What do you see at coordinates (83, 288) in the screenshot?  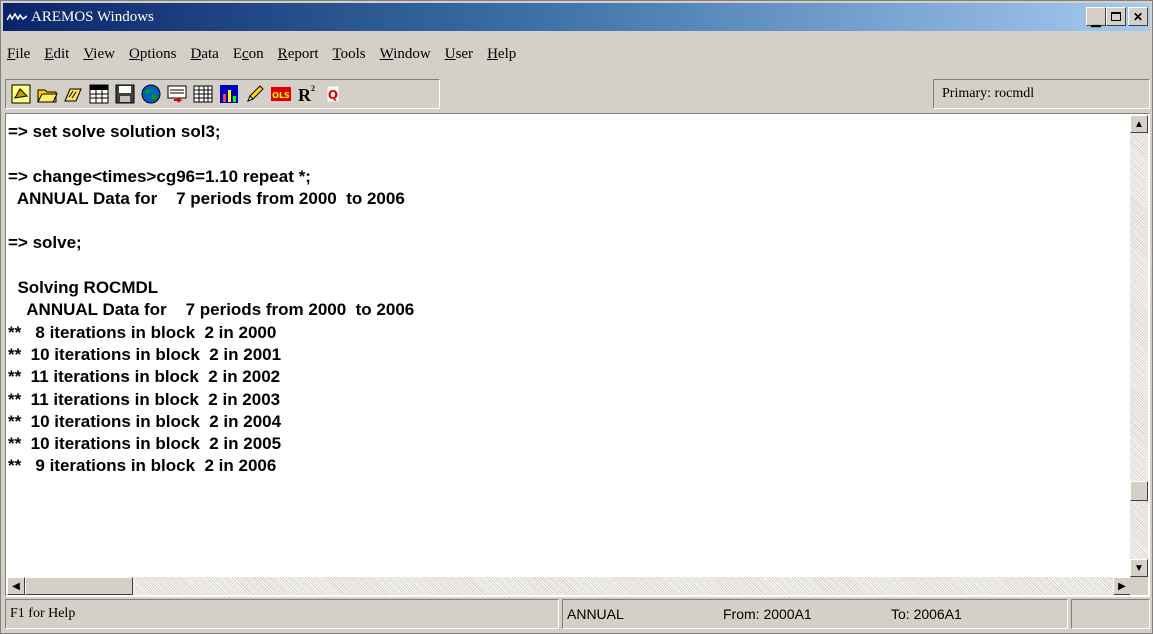 I see `console-line: Solving ROCMDL` at bounding box center [83, 288].